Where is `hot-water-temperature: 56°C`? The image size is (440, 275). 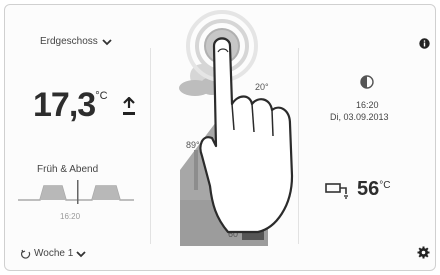 hot-water-temperature: 56°C is located at coordinates (373, 189).